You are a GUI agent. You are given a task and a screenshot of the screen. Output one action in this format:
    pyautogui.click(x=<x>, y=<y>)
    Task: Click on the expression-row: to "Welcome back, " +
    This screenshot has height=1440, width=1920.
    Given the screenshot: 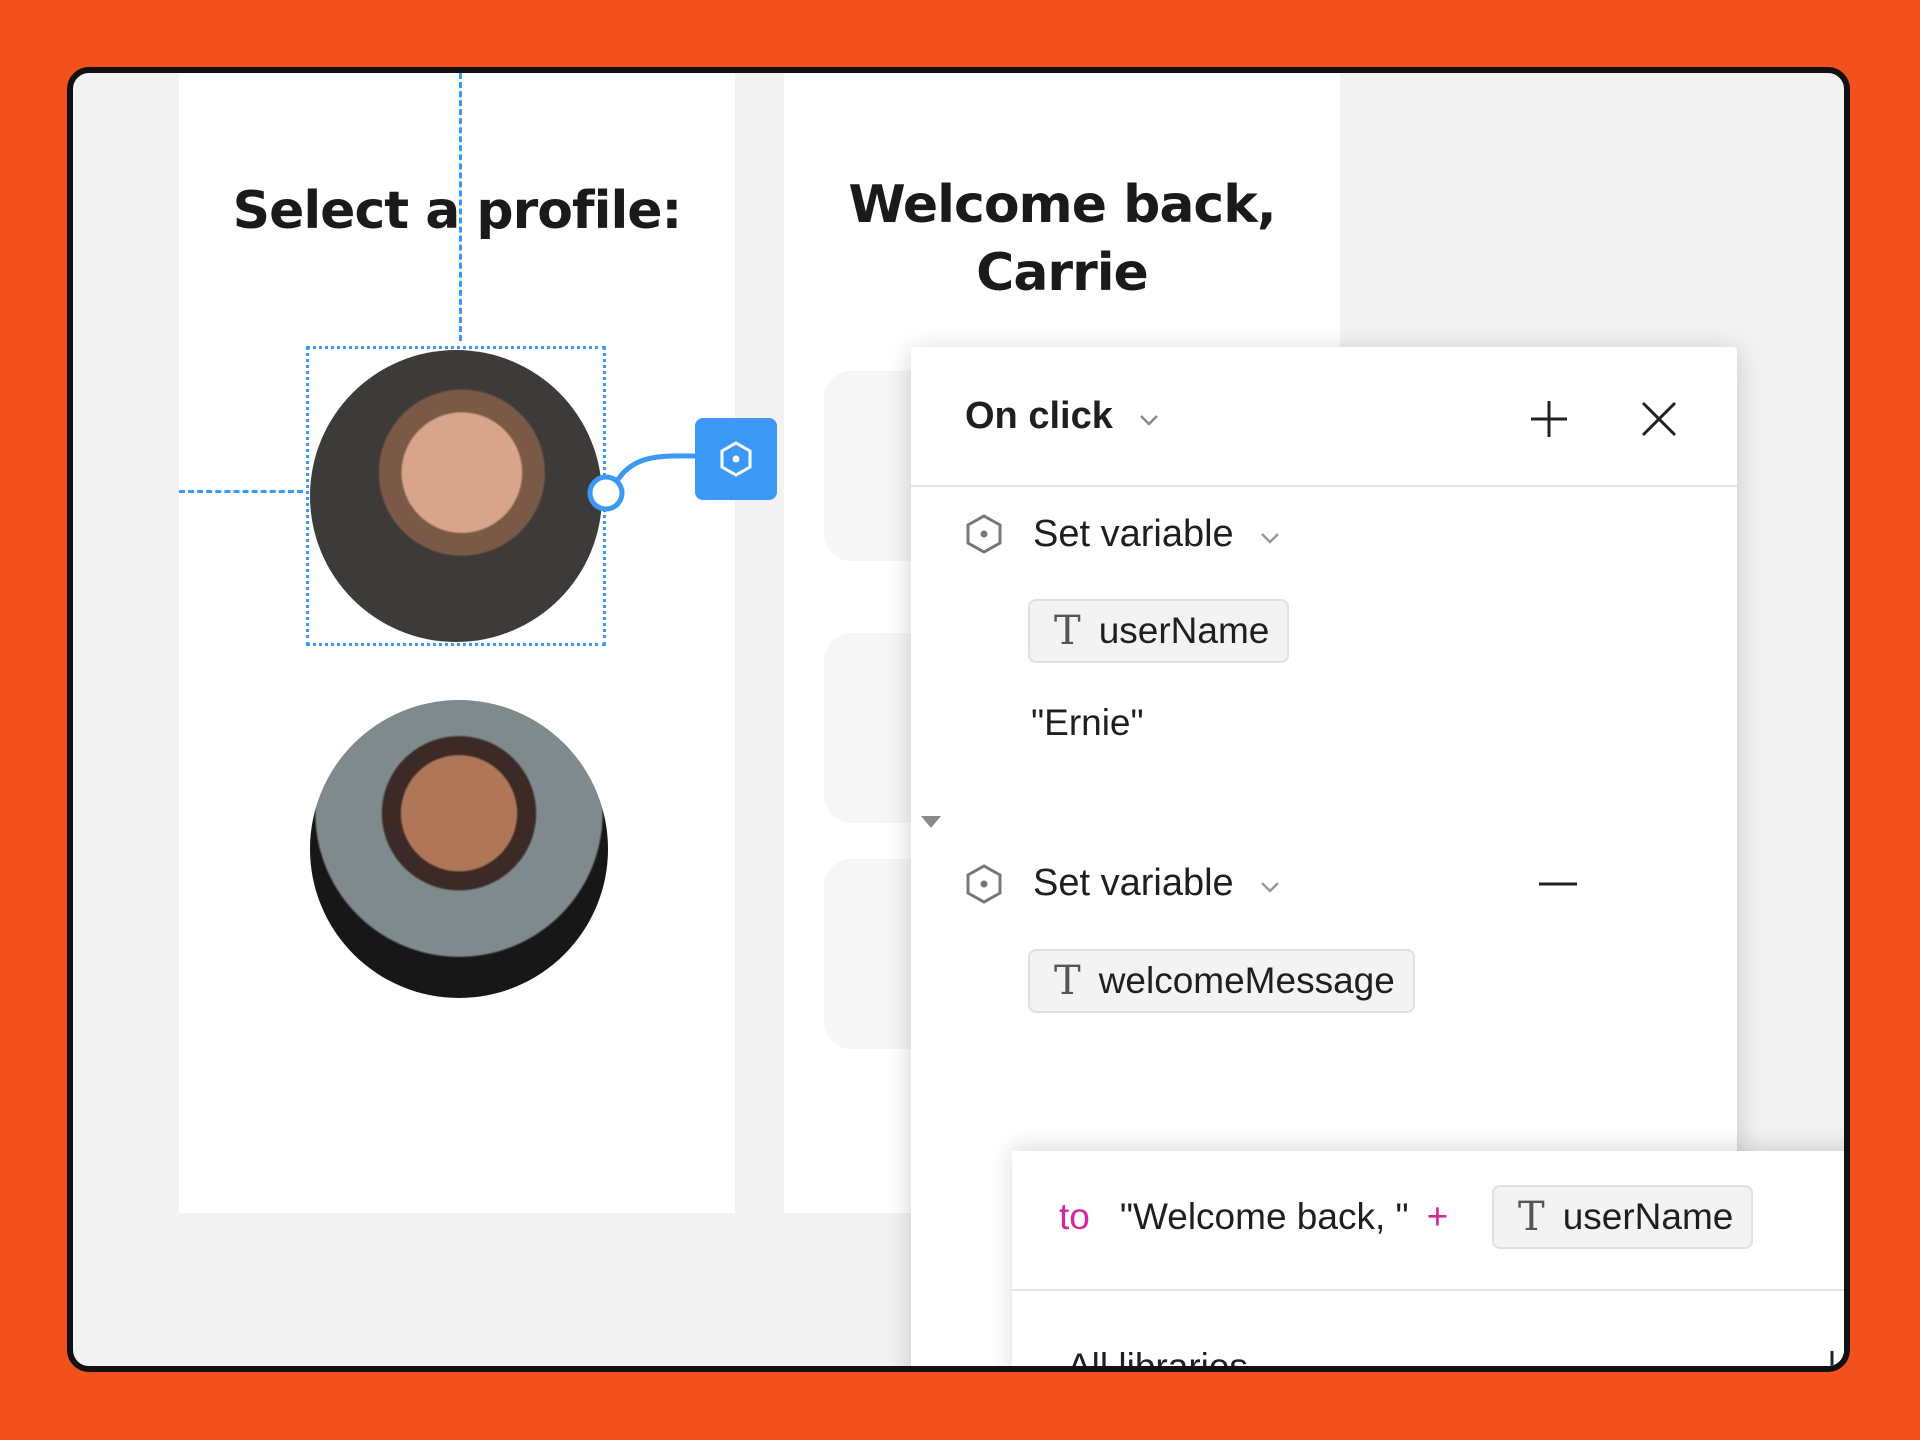 What is the action you would take?
    pyautogui.click(x=1253, y=1217)
    